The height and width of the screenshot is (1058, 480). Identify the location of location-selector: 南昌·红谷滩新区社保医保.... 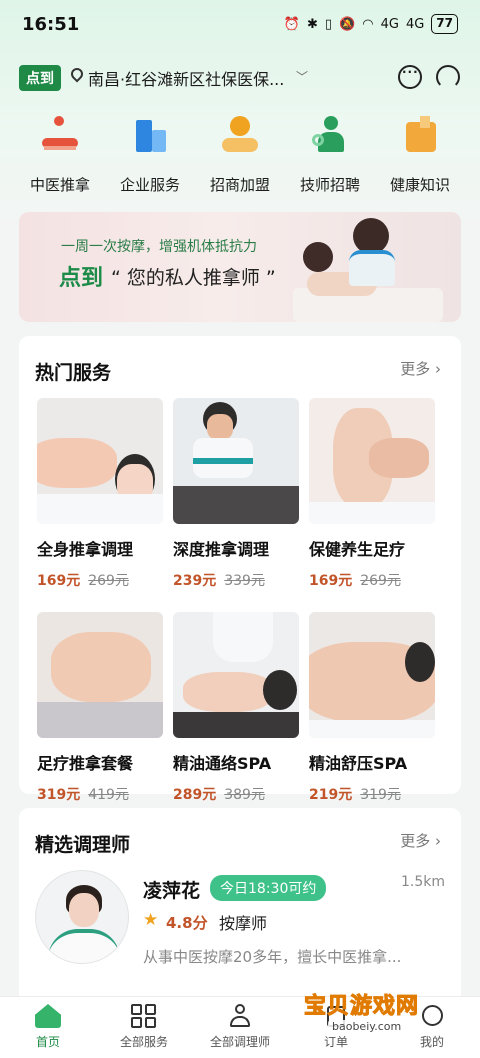
(186, 78).